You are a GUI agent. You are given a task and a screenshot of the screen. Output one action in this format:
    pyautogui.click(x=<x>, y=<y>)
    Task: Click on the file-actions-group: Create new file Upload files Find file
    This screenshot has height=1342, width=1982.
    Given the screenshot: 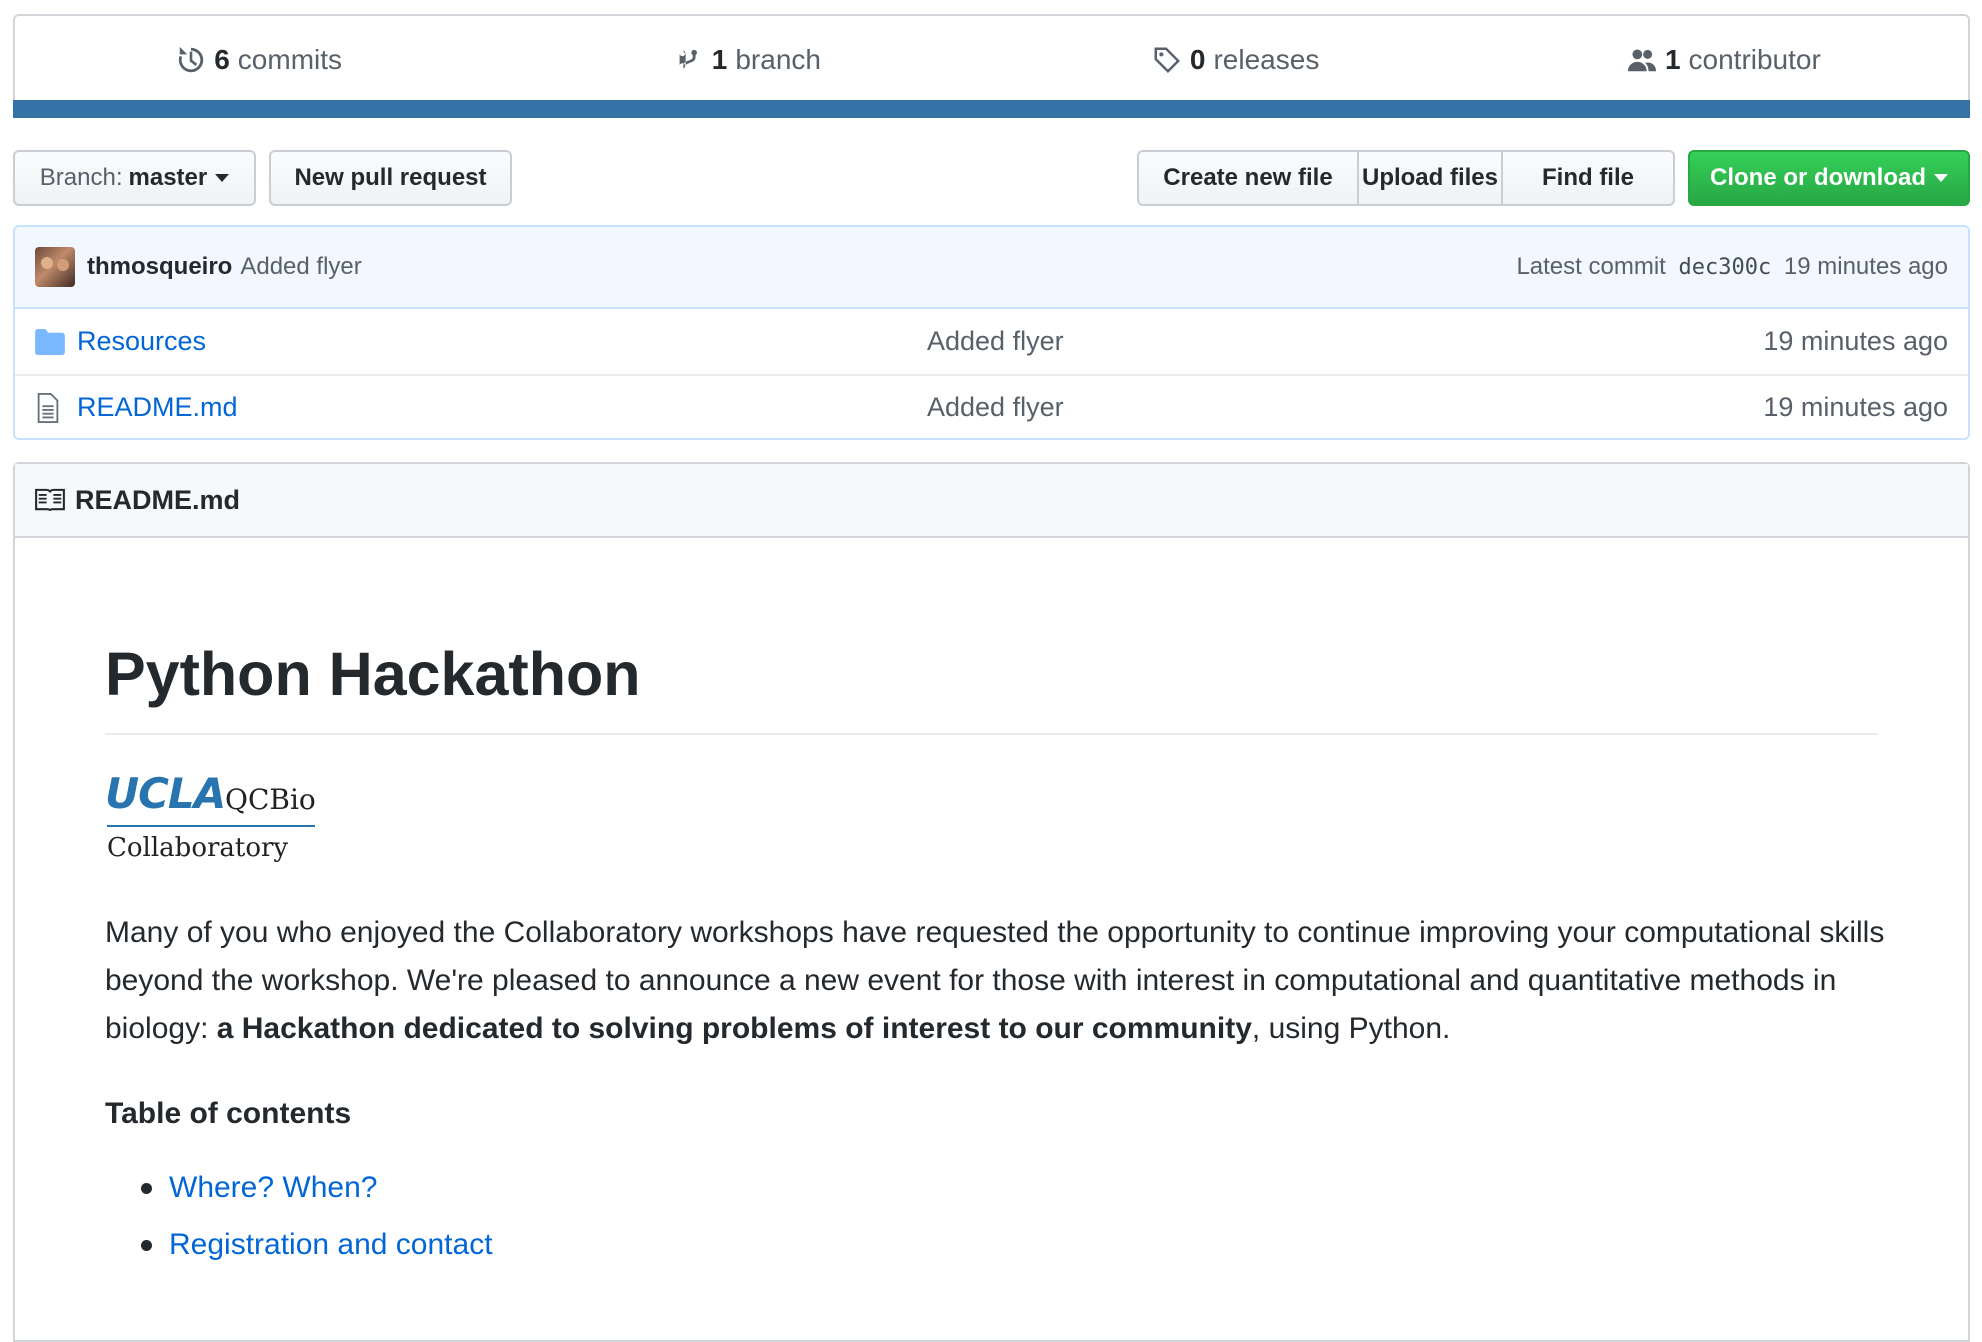 What is the action you would take?
    pyautogui.click(x=1406, y=178)
    